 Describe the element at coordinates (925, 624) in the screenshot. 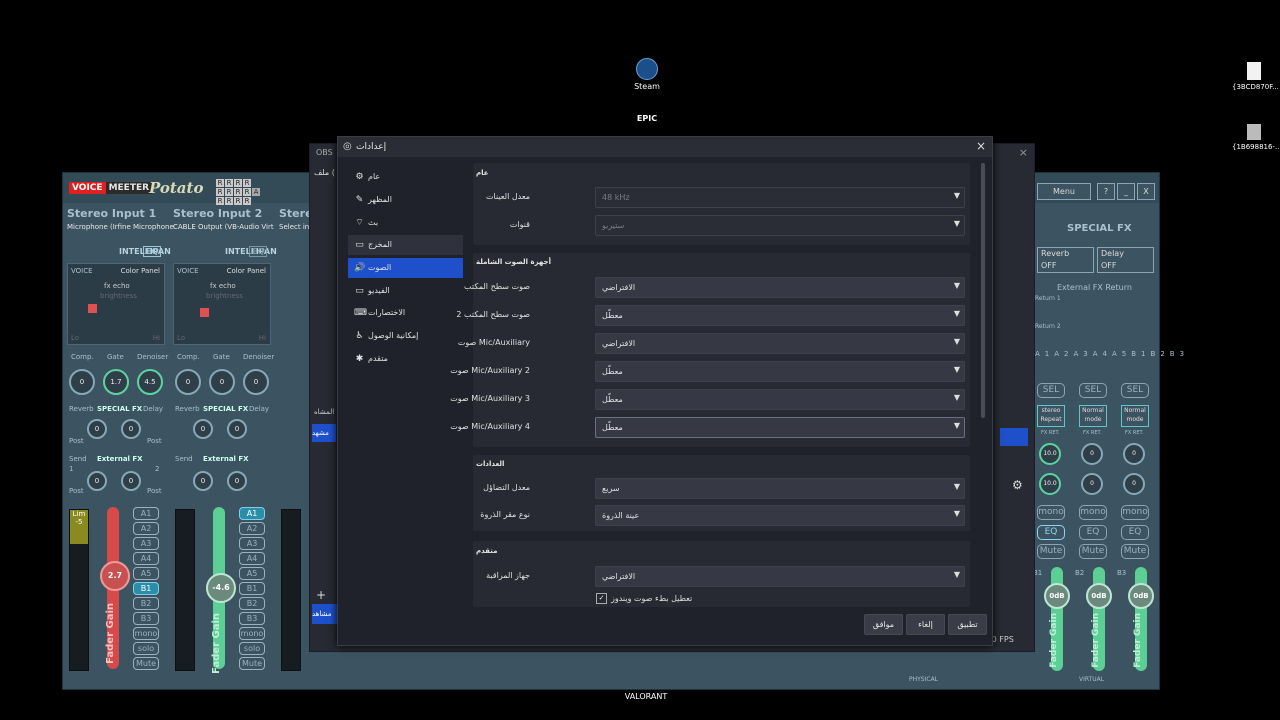

I see `cancel-button: إلغاء` at that location.